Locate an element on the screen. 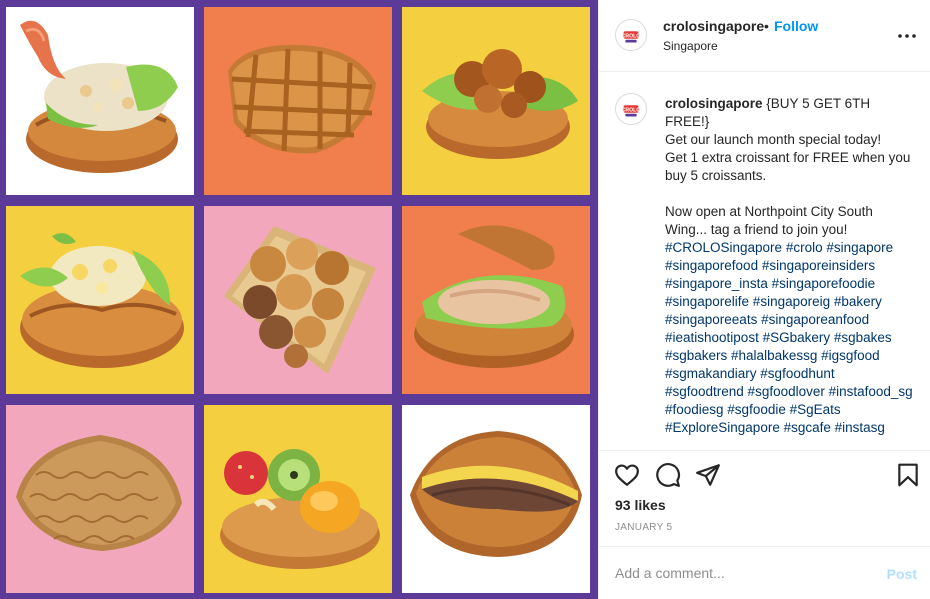 The image size is (930, 599). pastry-basket-image is located at coordinates (300, 300).